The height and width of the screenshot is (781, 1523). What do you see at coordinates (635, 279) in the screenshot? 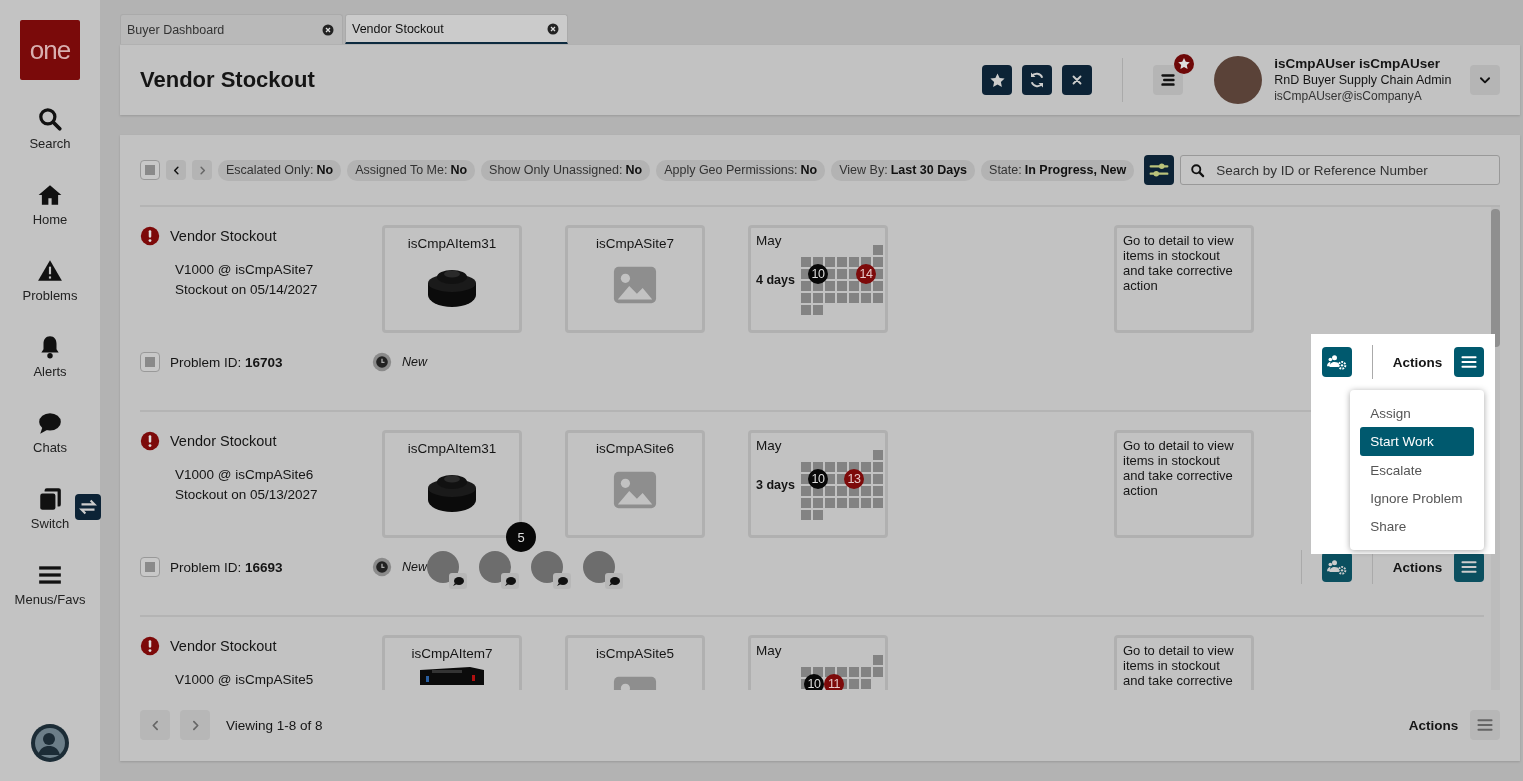
I see `site-card: isCmpASite7` at bounding box center [635, 279].